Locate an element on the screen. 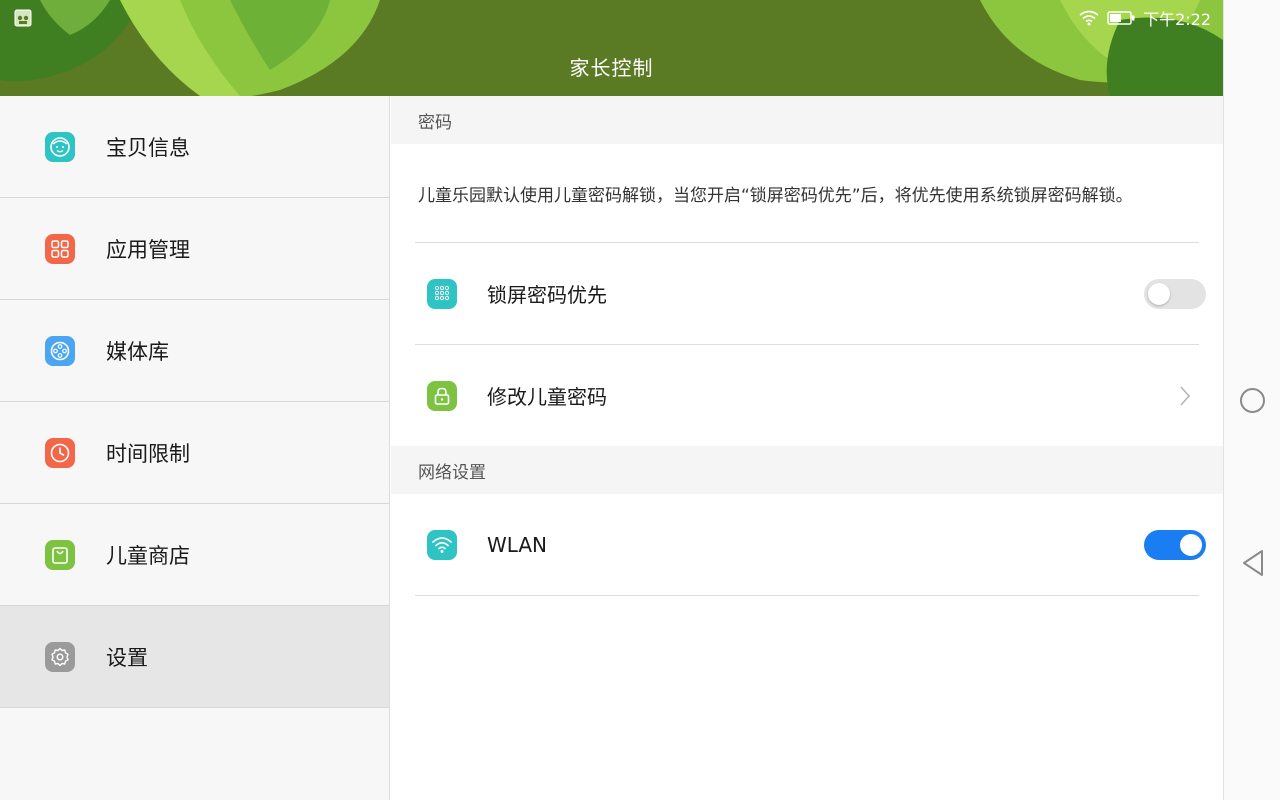  baby-face-icon is located at coordinates (60, 146).